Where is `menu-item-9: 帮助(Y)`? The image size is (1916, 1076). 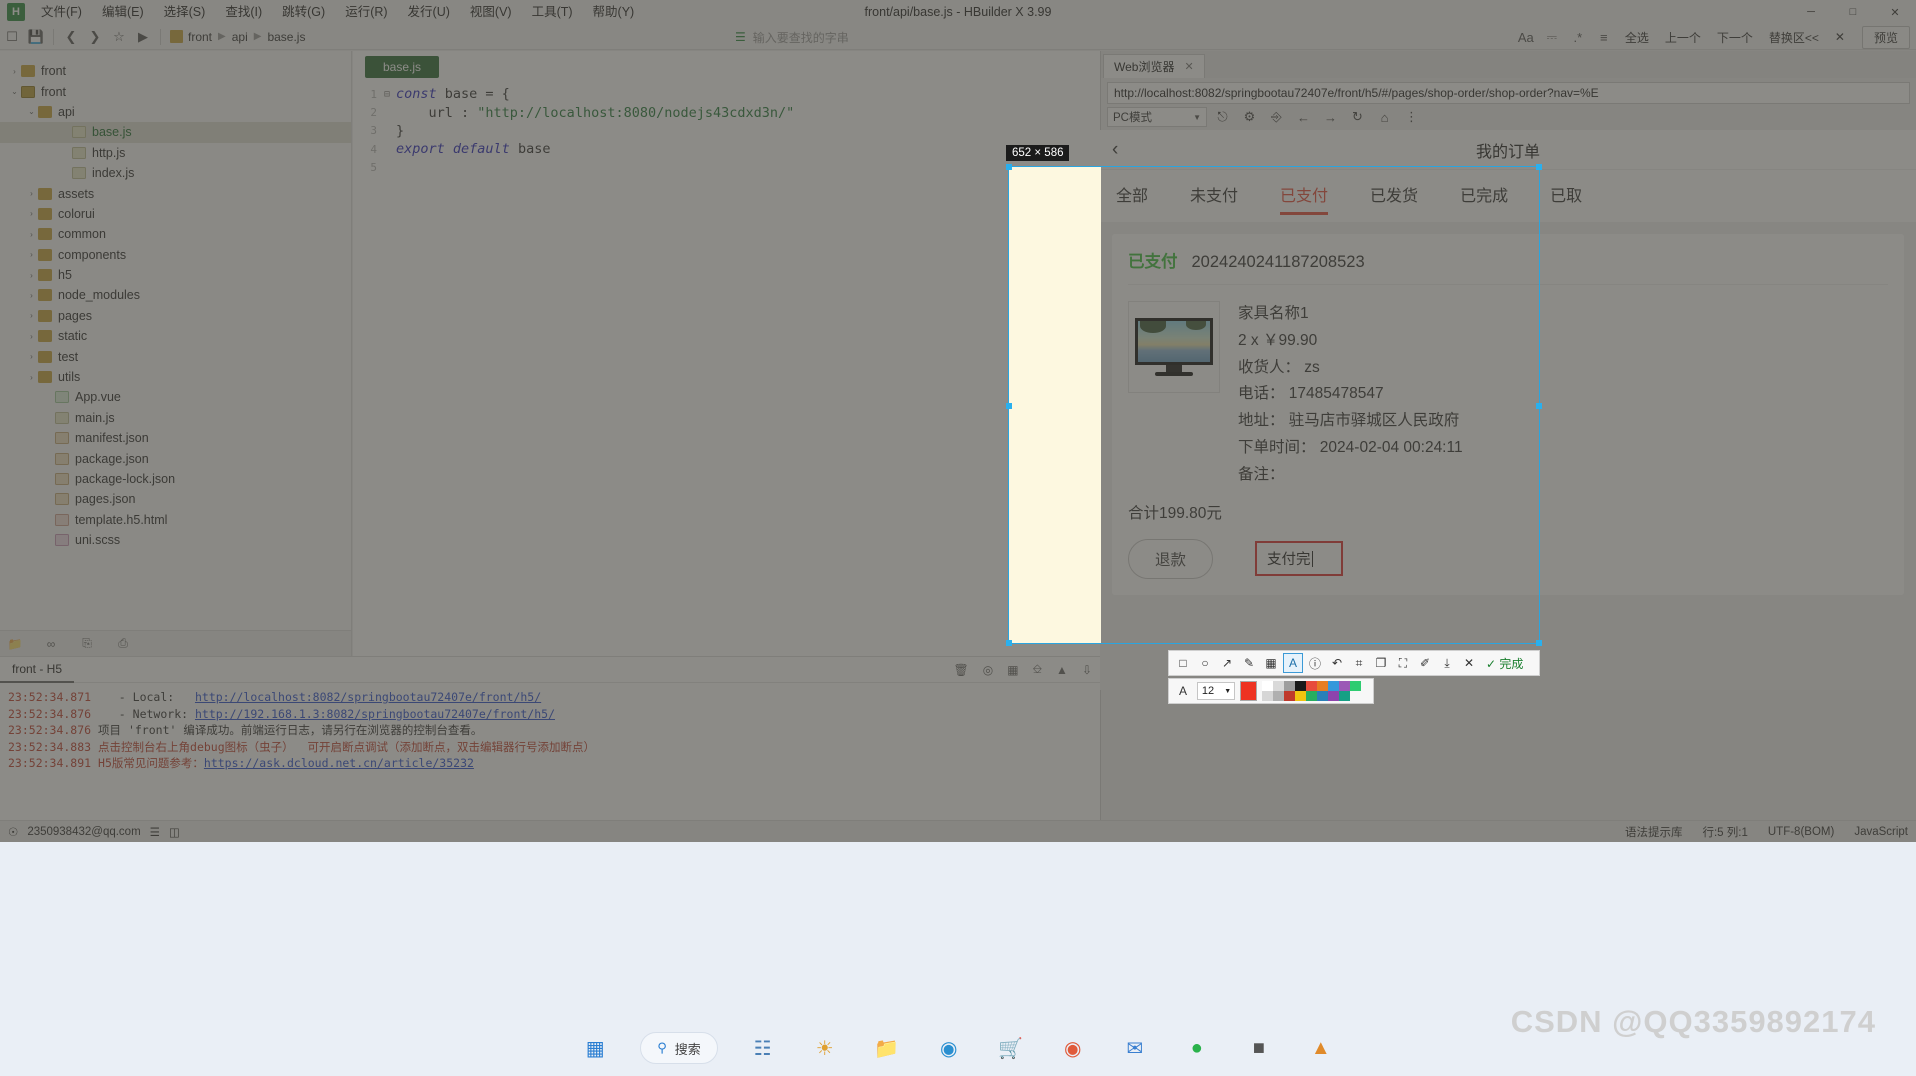 menu-item-9: 帮助(Y) is located at coordinates (614, 12).